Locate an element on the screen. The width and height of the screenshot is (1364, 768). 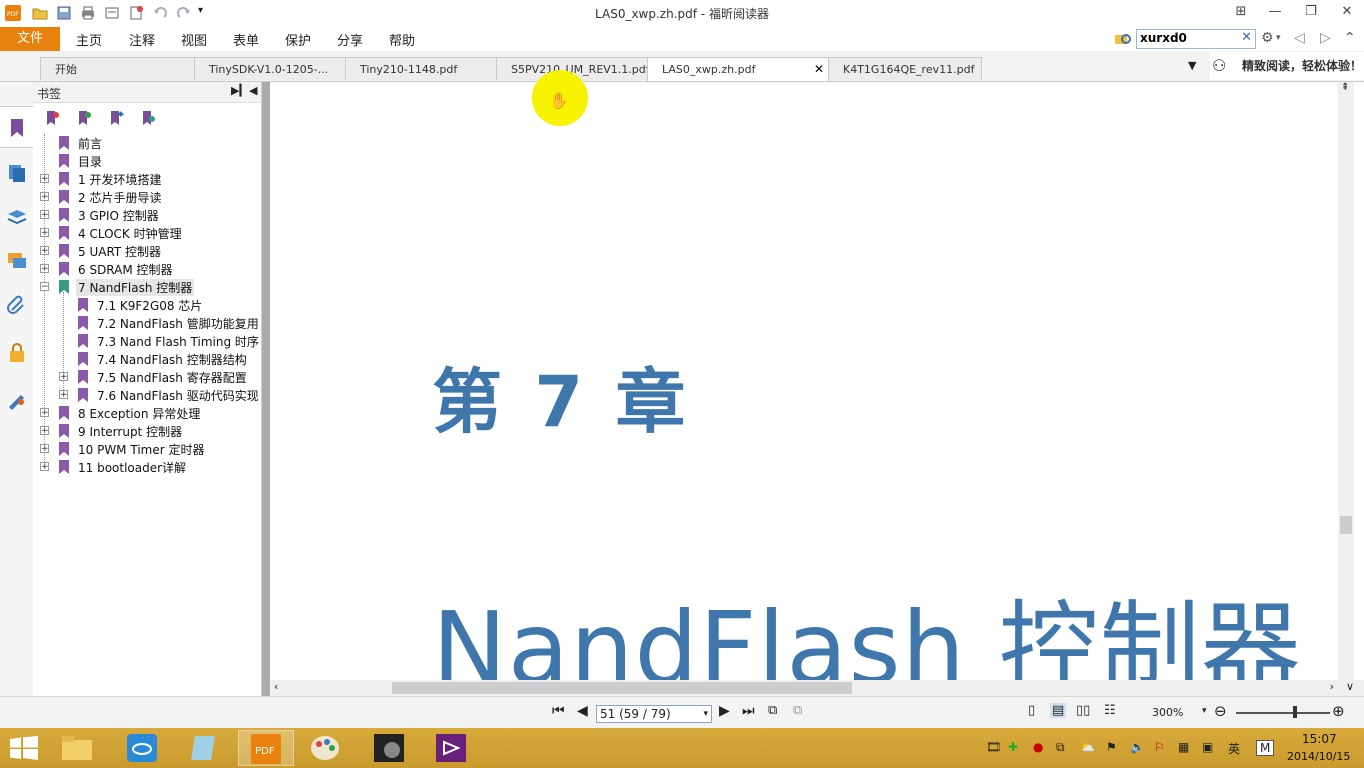
tab-las0-active: LAS0_xwp.zh.pdf ✕ is located at coordinates (738, 69).